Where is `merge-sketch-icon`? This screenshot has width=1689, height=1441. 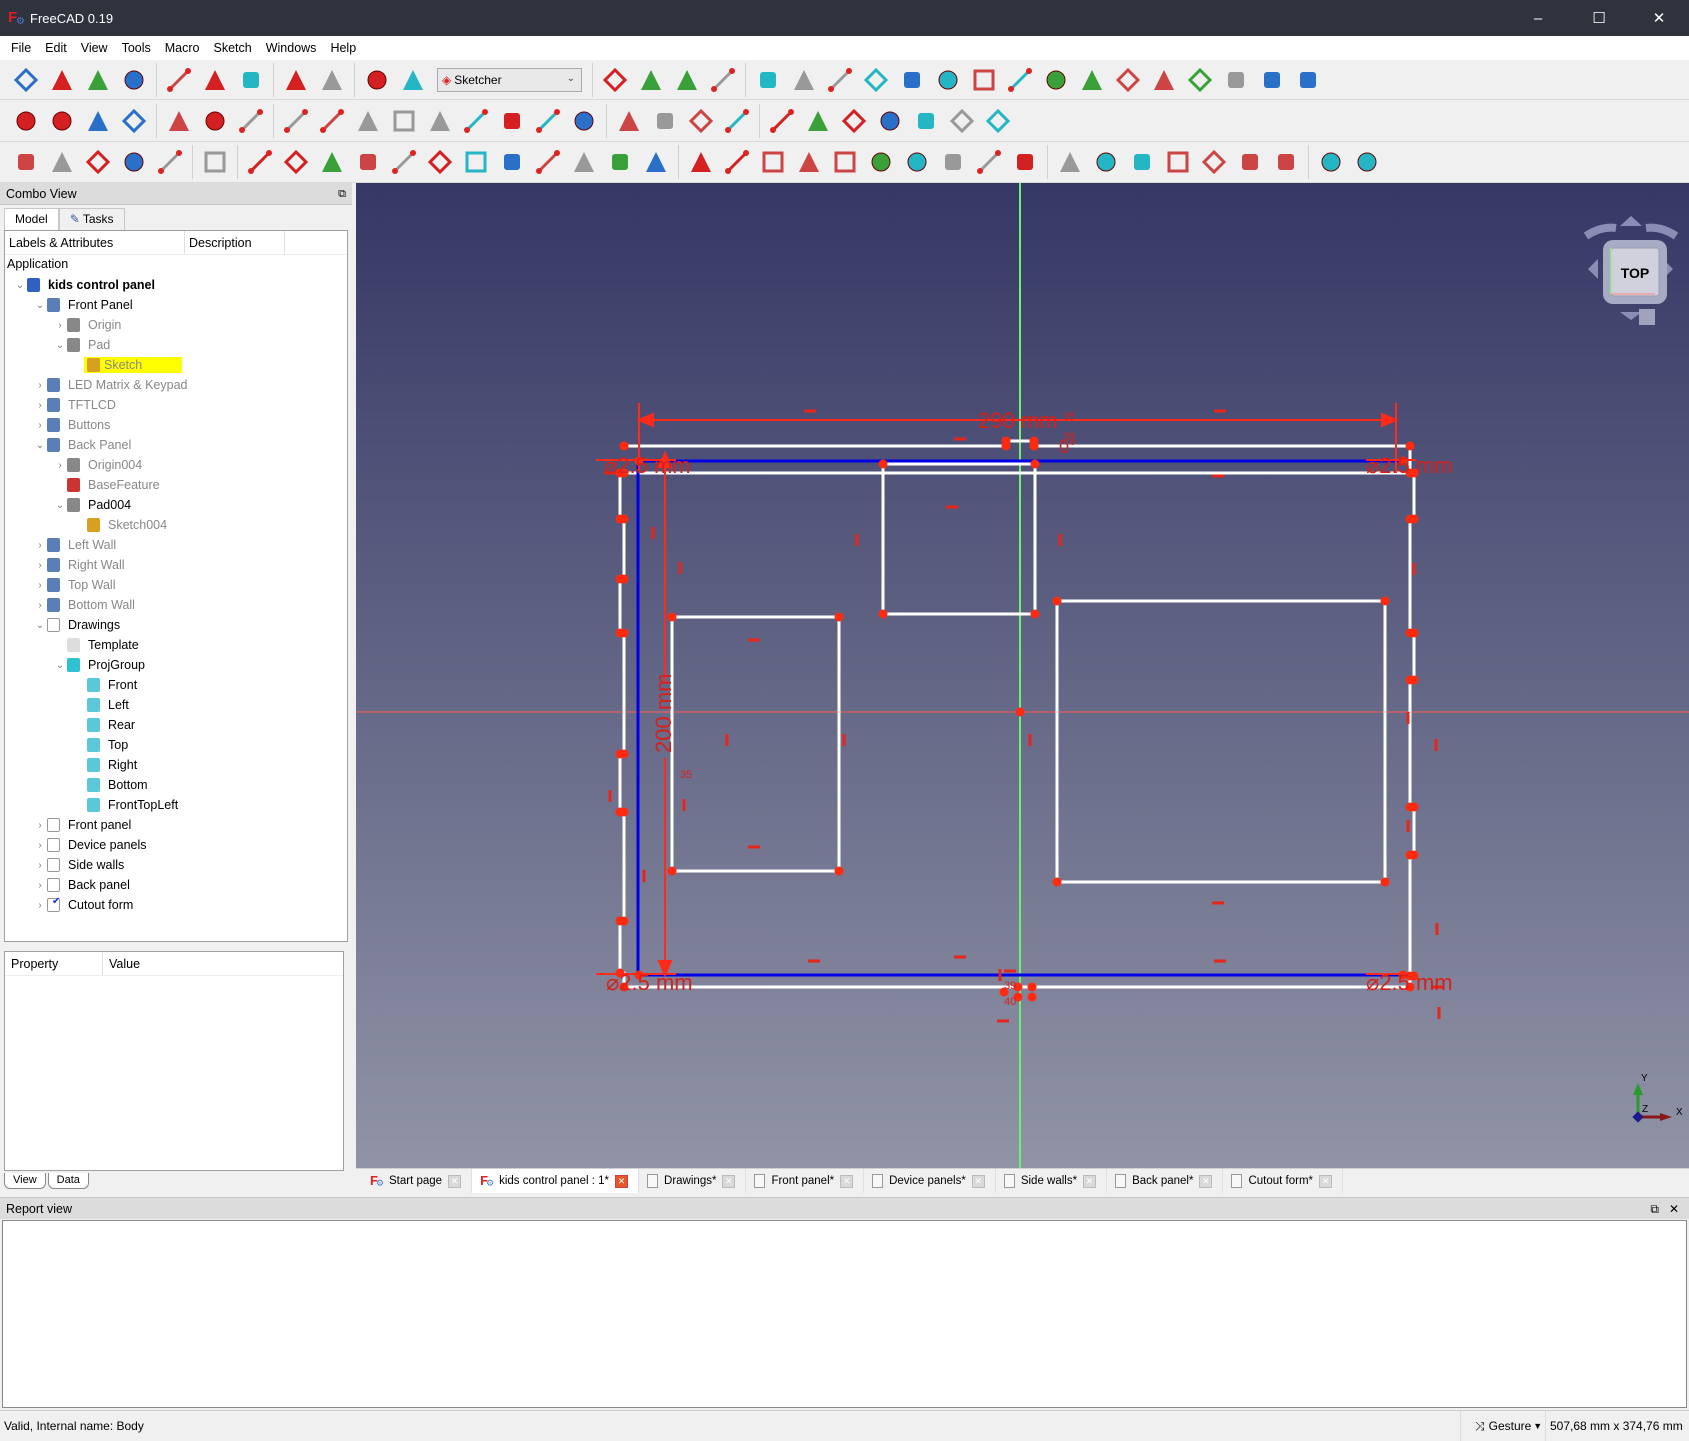 merge-sketch-icon is located at coordinates (854, 121).